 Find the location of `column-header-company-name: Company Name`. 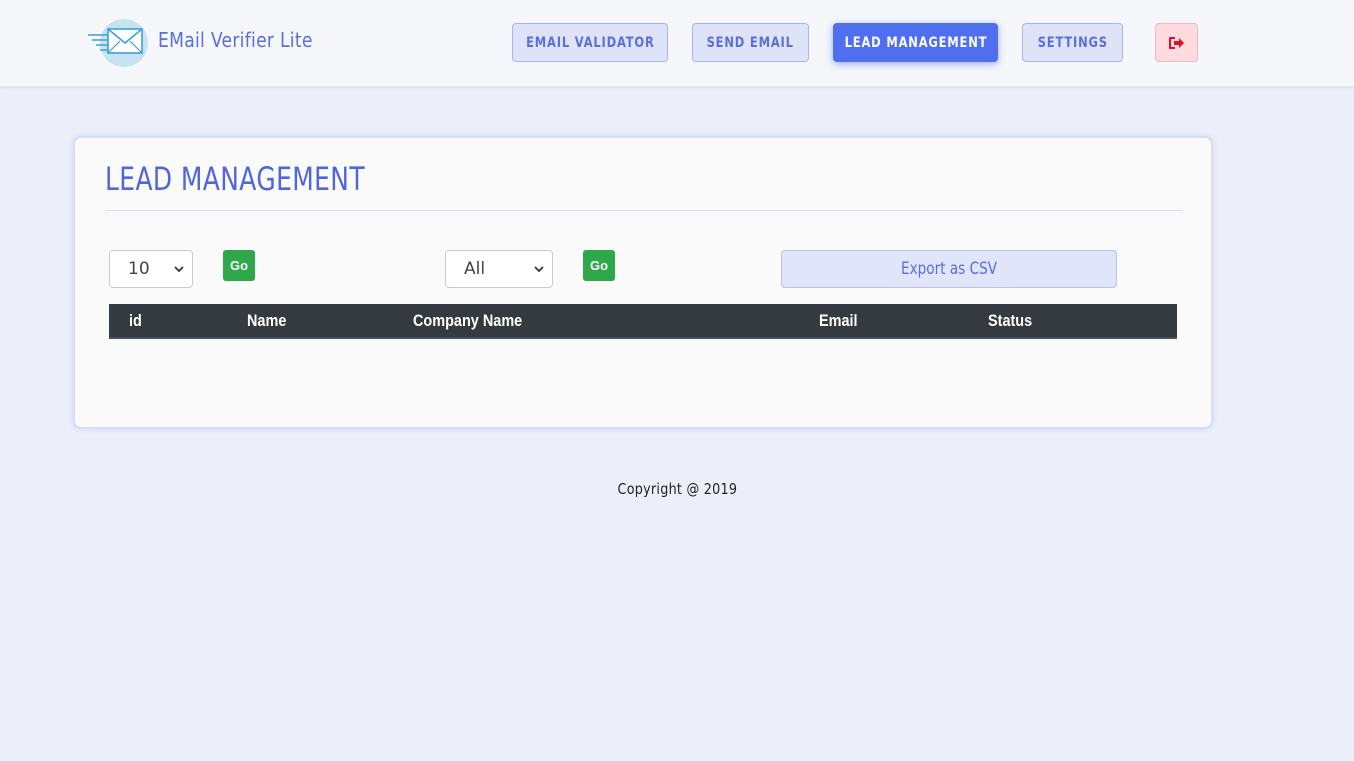

column-header-company-name: Company Name is located at coordinates (467, 321).